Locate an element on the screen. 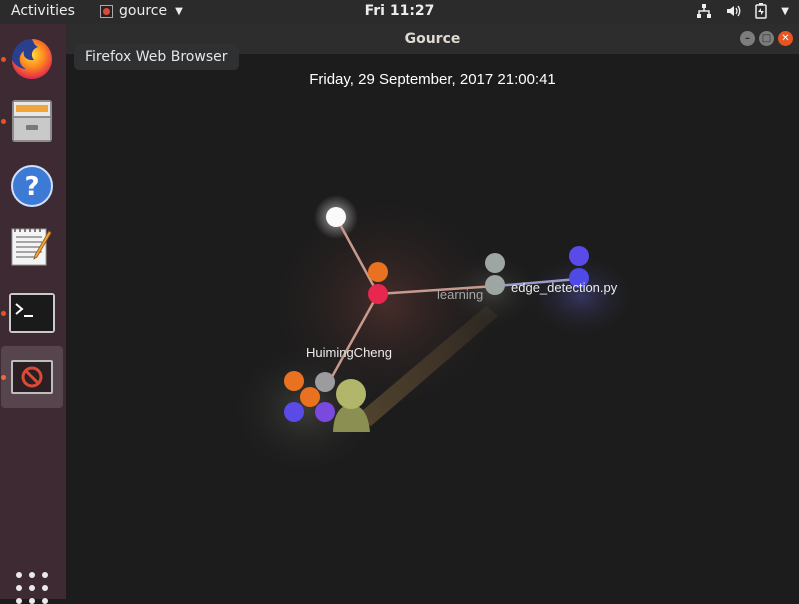  clock: Fri 11:27 is located at coordinates (399, 11).